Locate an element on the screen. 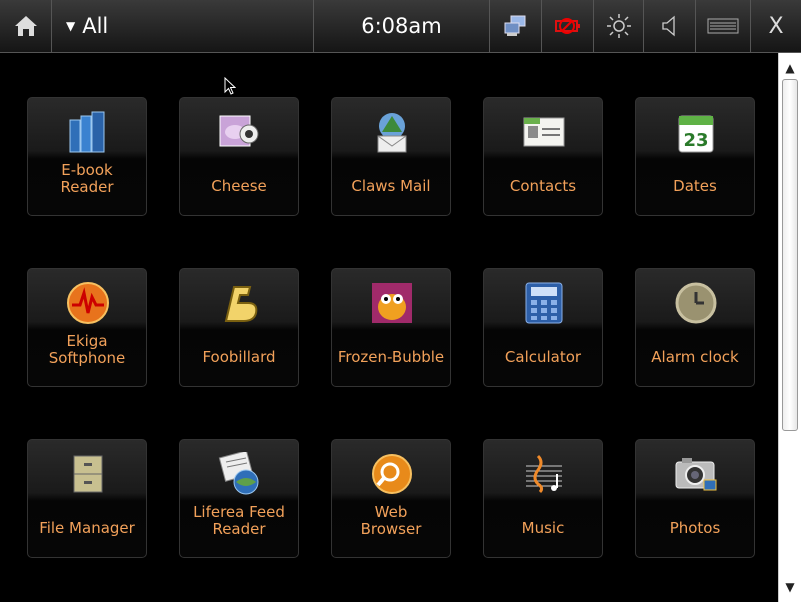  music-icon is located at coordinates (544, 474).